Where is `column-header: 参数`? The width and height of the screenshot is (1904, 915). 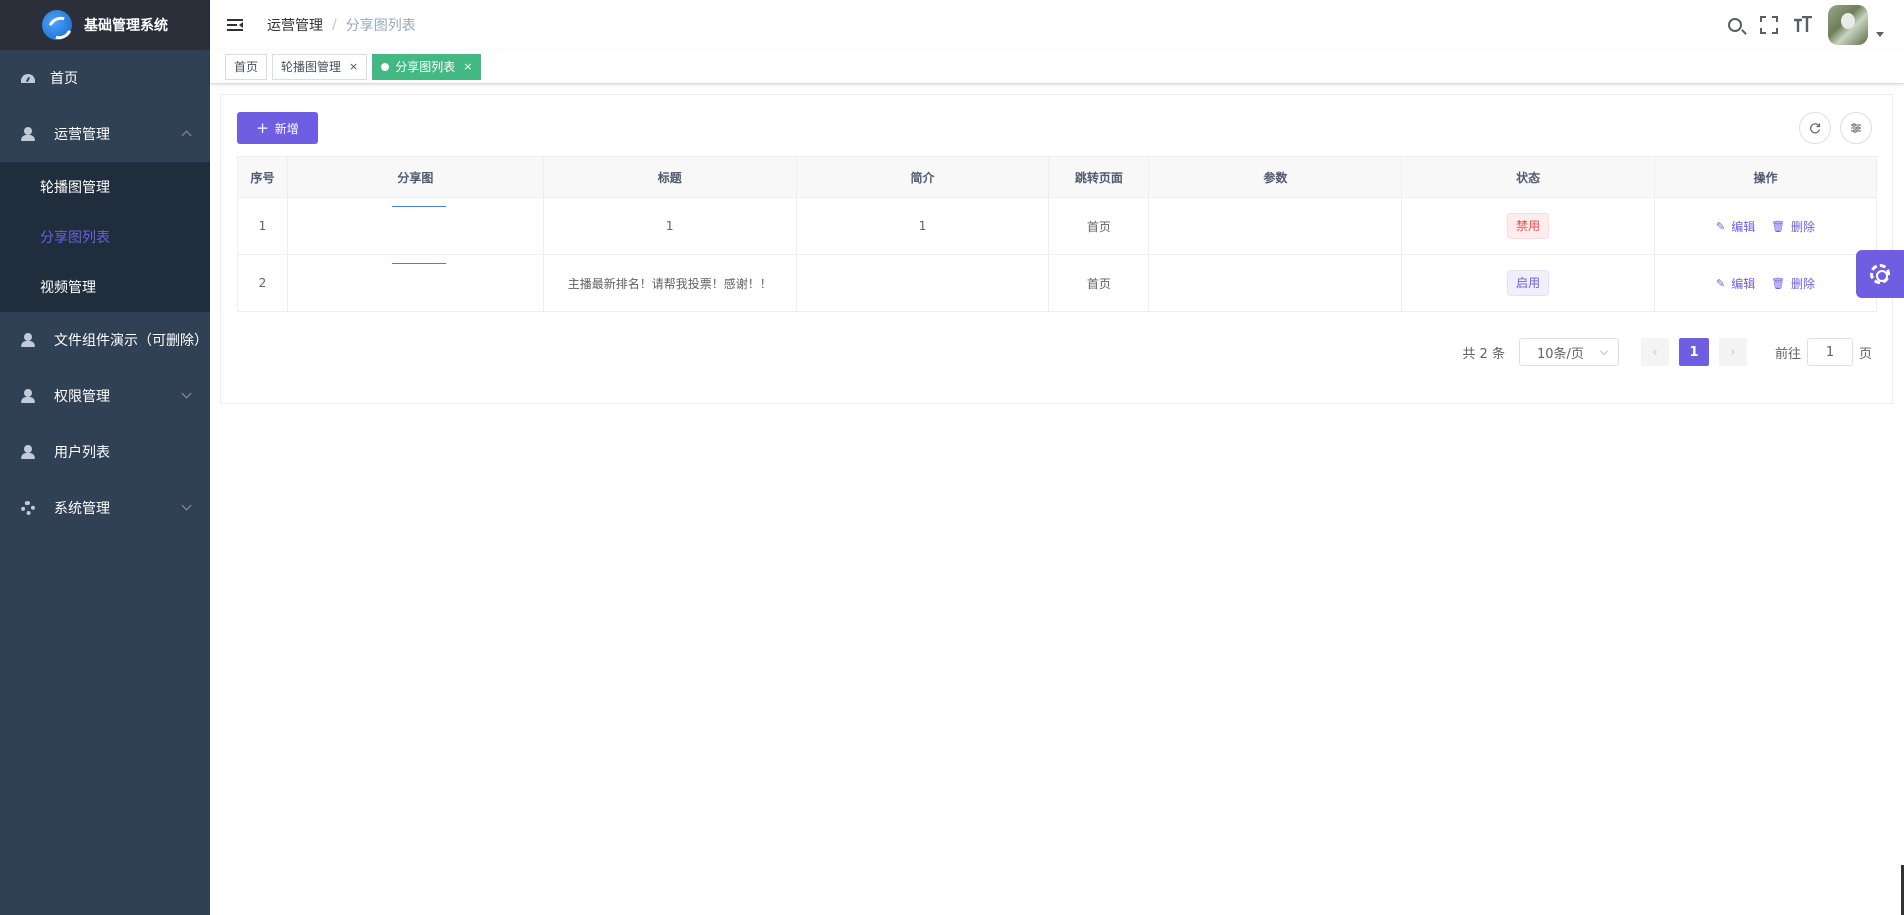 column-header: 参数 is located at coordinates (1275, 177).